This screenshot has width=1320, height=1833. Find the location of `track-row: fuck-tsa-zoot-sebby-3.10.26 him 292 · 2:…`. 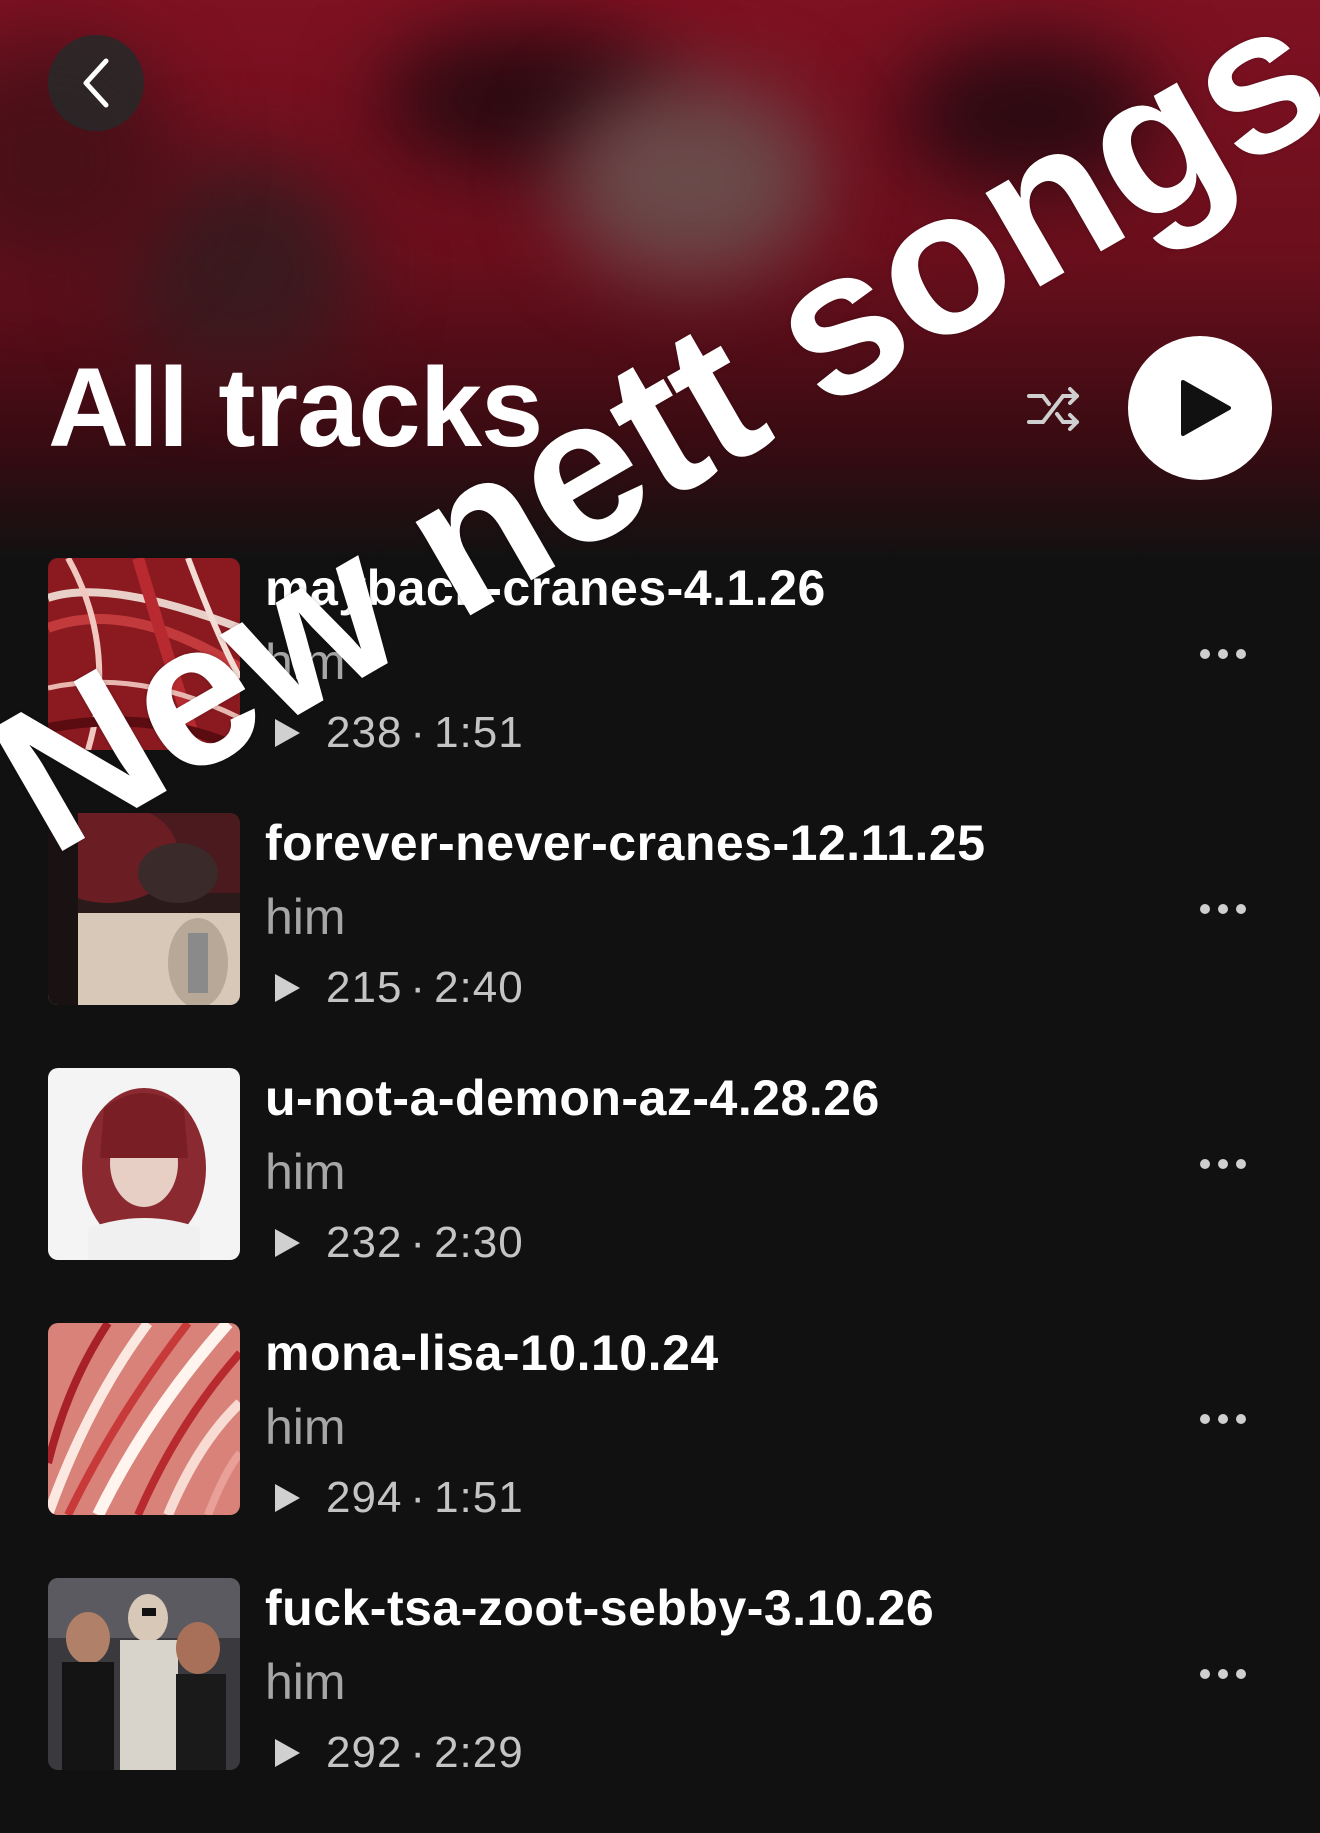

track-row: fuck-tsa-zoot-sebby-3.10.26 him 292 · 2:… is located at coordinates (660, 1705).